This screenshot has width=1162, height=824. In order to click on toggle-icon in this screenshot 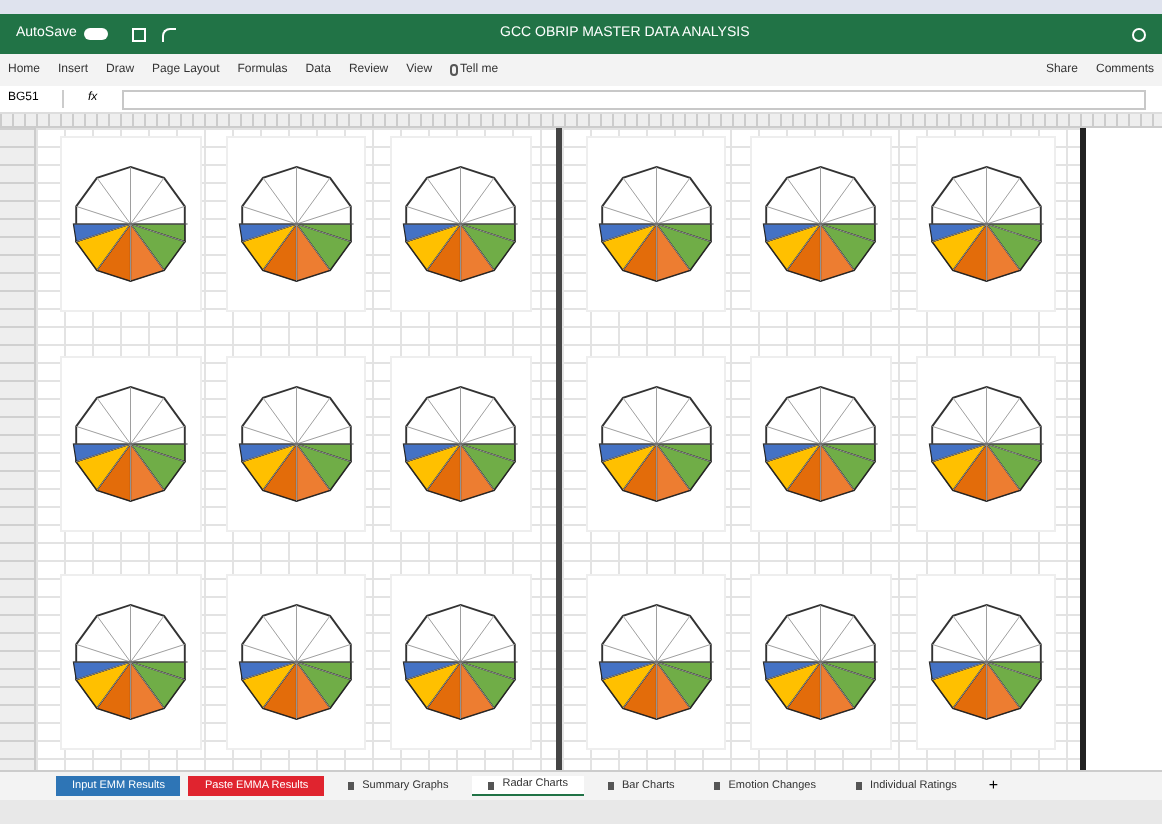, I will do `click(96, 34)`.